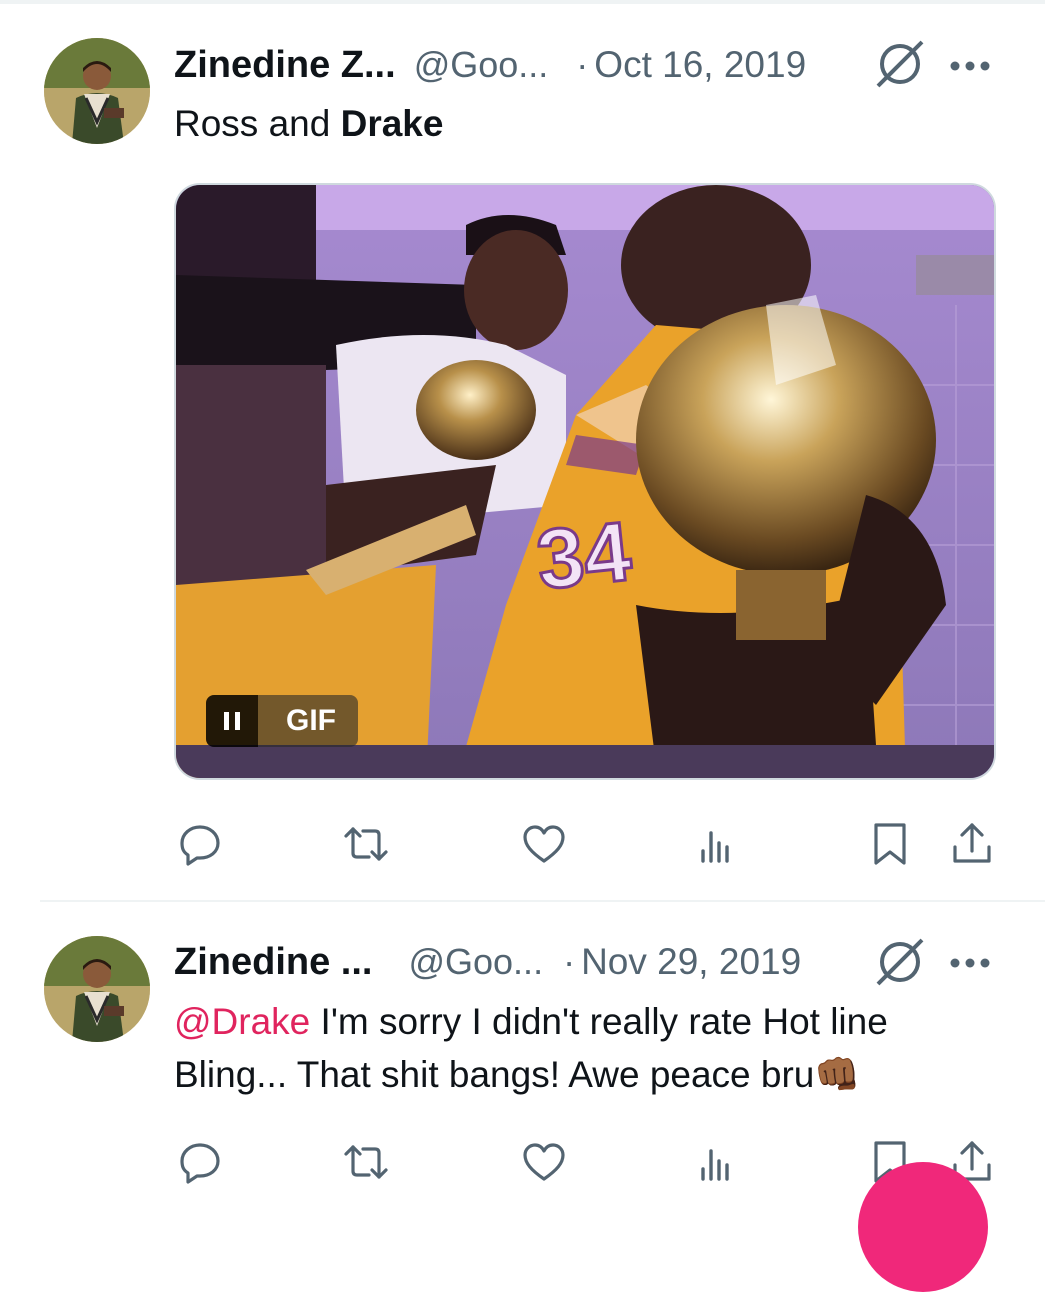 The height and width of the screenshot is (1292, 1045). Describe the element at coordinates (923, 1227) in the screenshot. I see `compose-fab` at that location.